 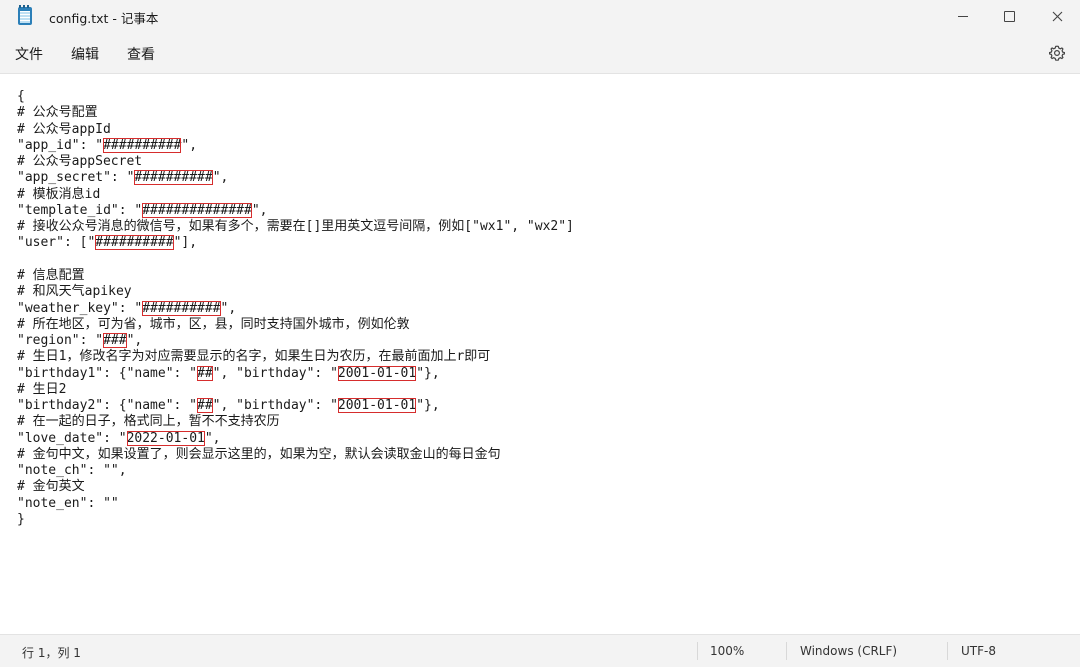 I want to click on code-text: "user": [", so click(x=56, y=243).